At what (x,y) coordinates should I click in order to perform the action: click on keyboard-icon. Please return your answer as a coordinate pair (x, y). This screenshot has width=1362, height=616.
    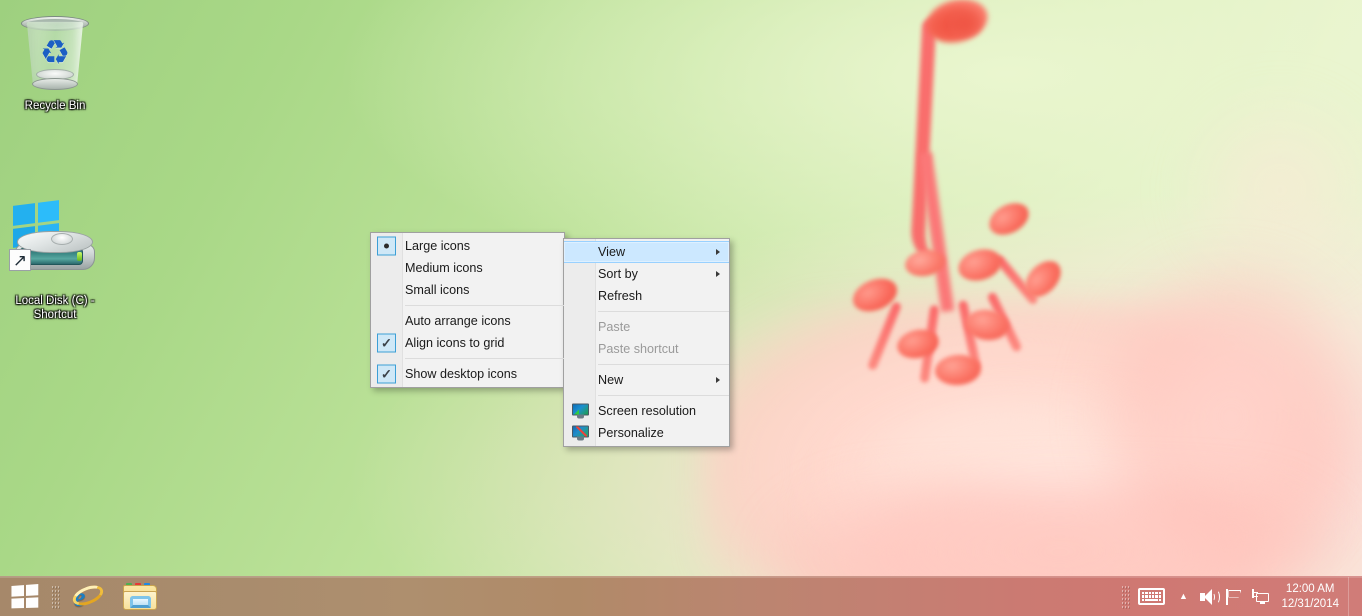
    Looking at the image, I should click on (1151, 596).